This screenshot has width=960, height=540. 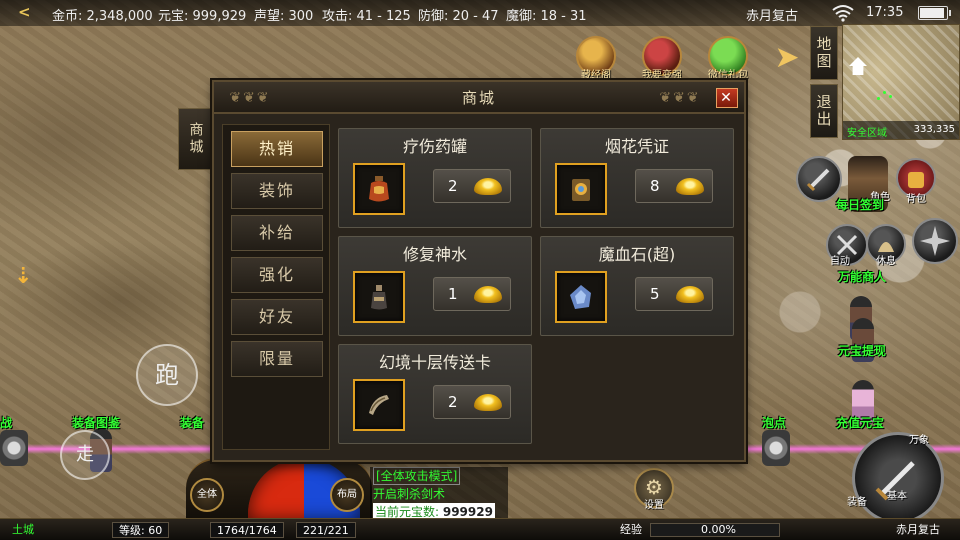 What do you see at coordinates (250, 98) in the screenshot?
I see `title-ornament-left-icon: ❦❦❦` at bounding box center [250, 98].